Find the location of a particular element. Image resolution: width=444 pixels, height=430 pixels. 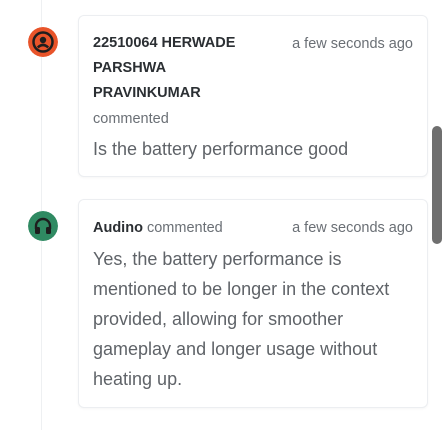

comment-author-line: PRAVINKUMAR is located at coordinates (147, 93).